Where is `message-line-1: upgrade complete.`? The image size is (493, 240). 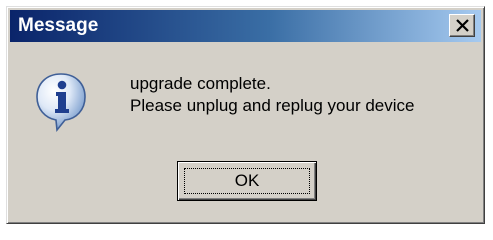 message-line-1: upgrade complete. is located at coordinates (200, 83).